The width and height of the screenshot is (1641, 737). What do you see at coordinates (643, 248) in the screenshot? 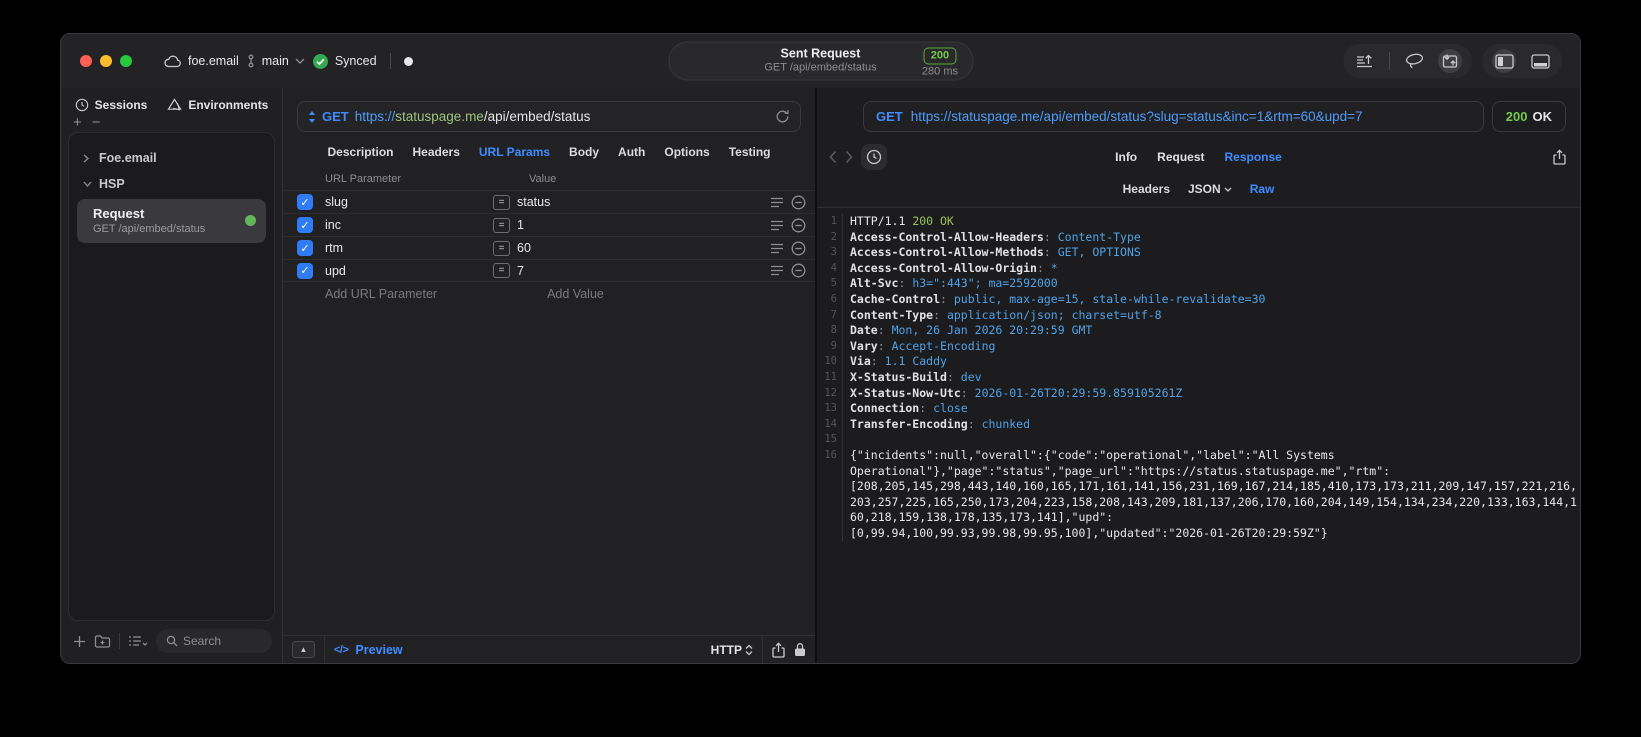
I see `param-value: 60` at bounding box center [643, 248].